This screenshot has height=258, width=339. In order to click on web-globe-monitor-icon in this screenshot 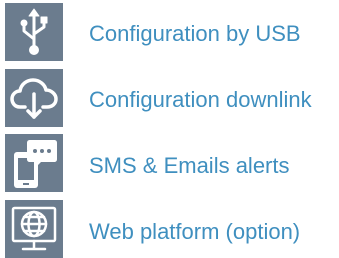, I will do `click(34, 229)`.